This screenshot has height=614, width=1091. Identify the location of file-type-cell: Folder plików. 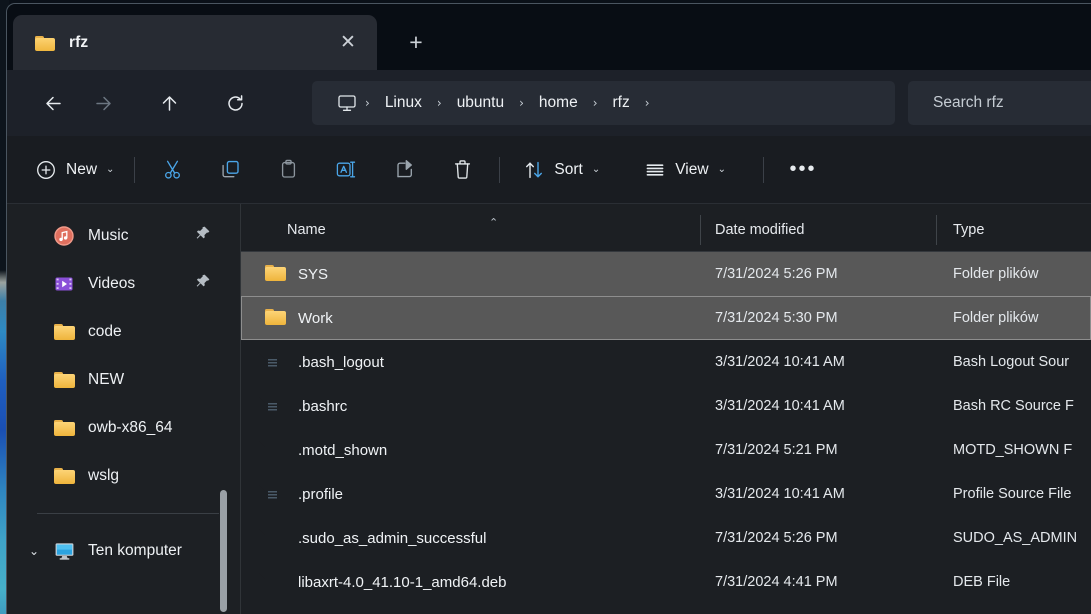
(996, 274).